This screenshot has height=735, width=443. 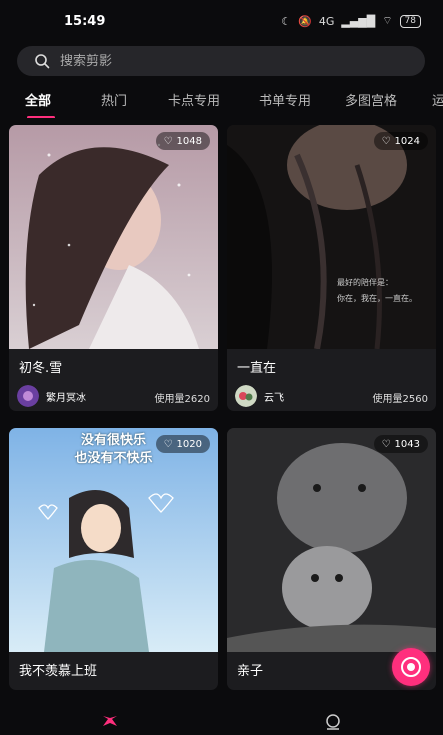 I want to click on usage-count: 使用量2620, so click(x=182, y=399).